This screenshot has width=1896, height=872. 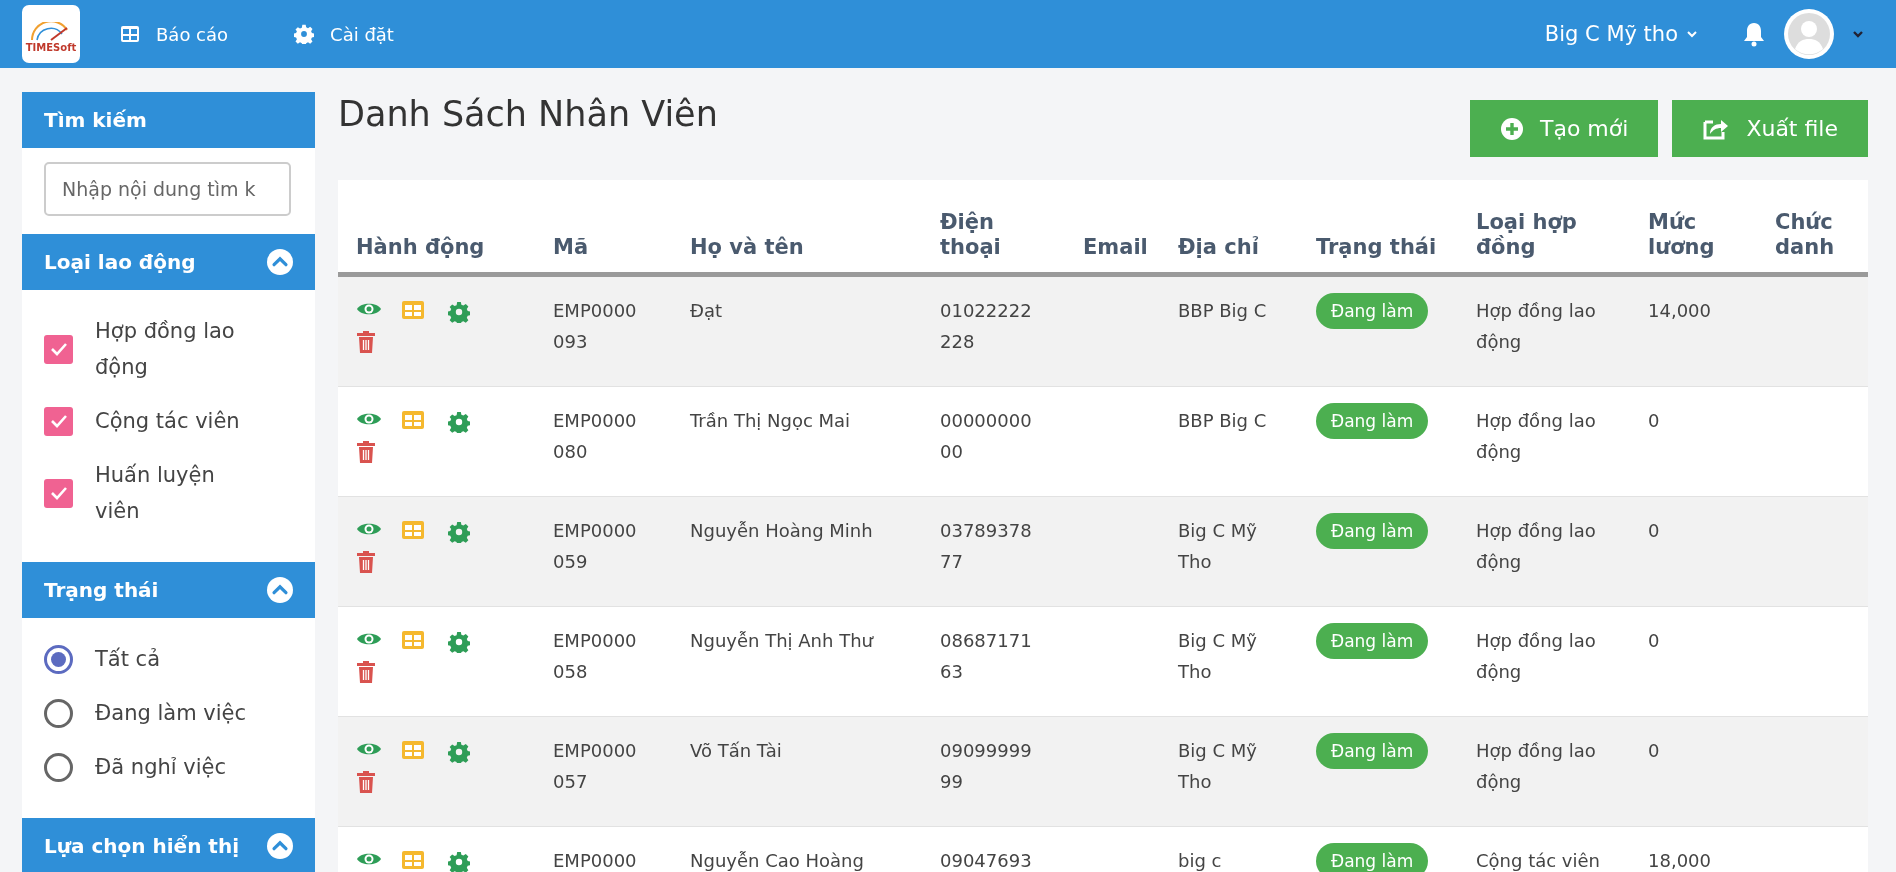 I want to click on location-dropdown: Big C Mỹ tho, so click(x=1621, y=34).